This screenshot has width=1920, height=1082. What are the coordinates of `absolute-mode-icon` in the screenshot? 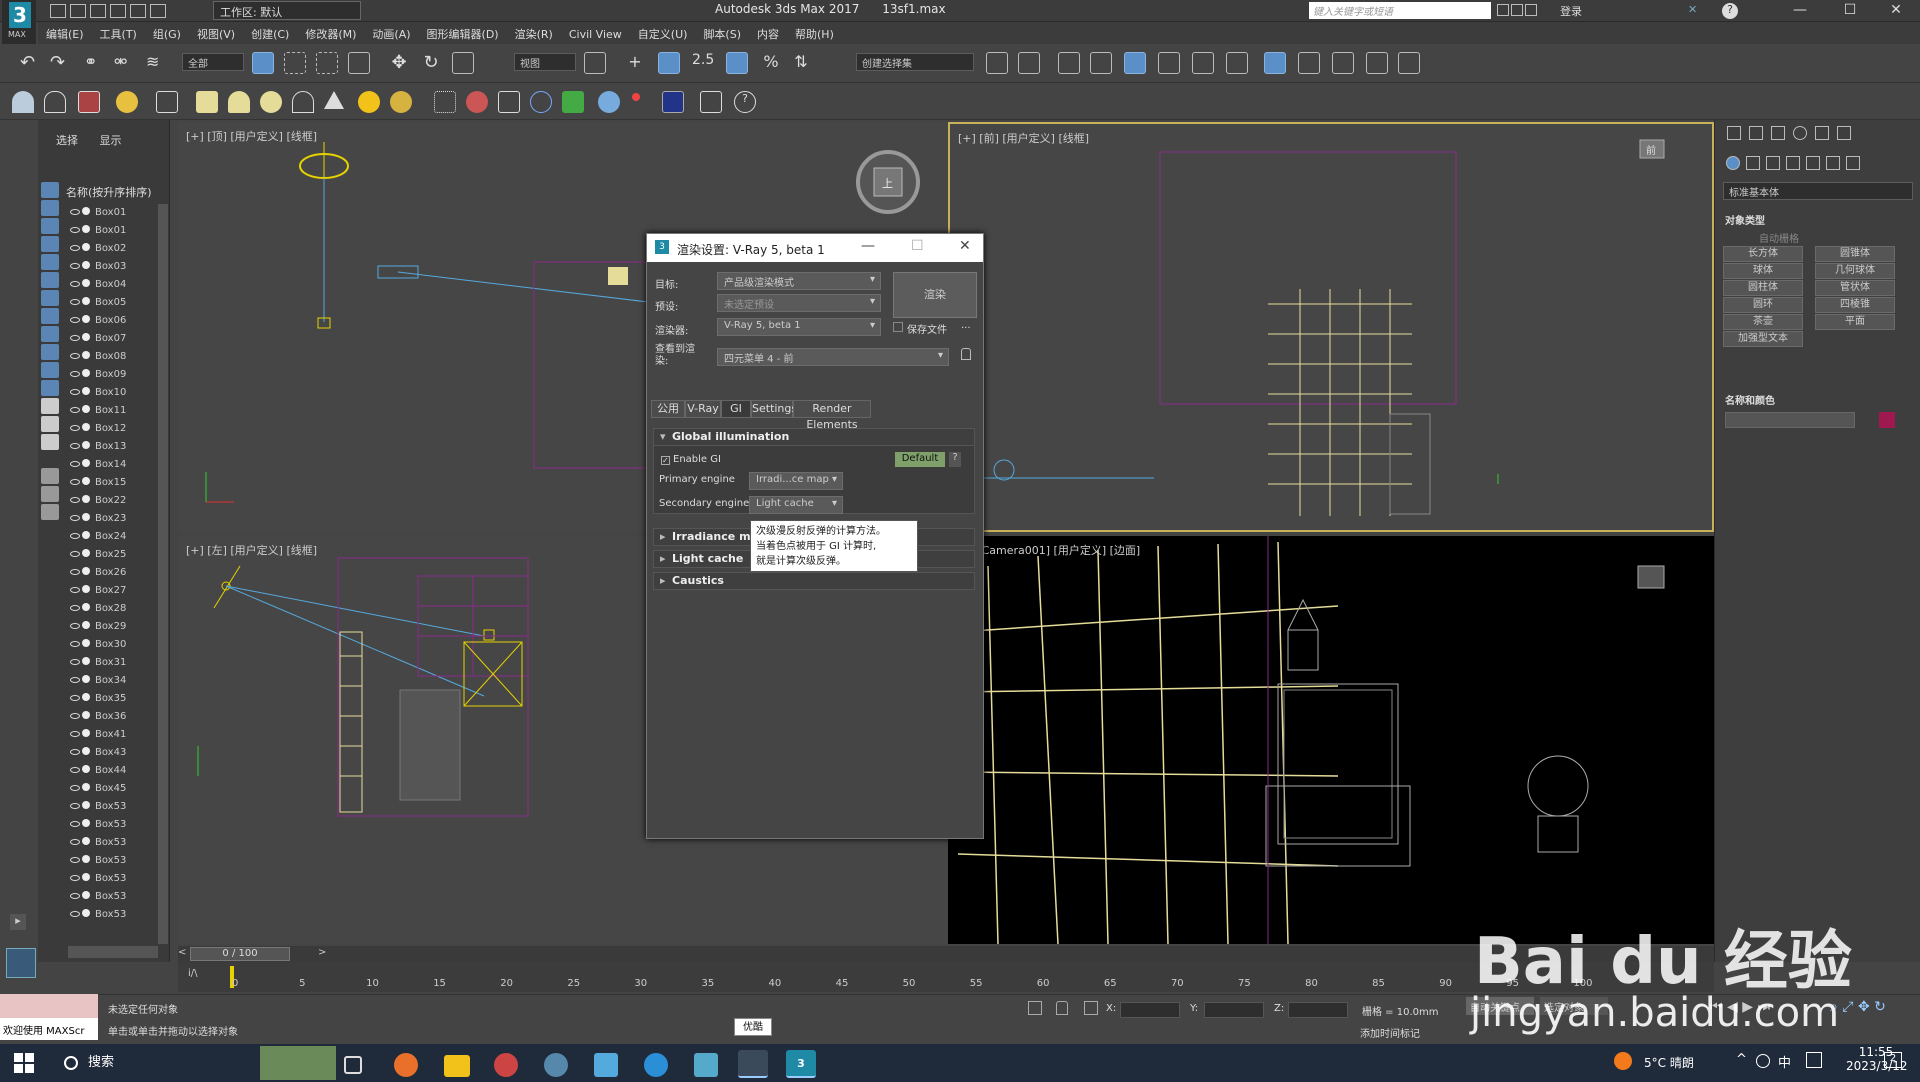 It's located at (1091, 1008).